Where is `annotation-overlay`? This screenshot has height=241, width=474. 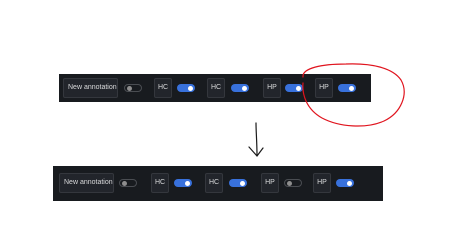
annotation-overlay is located at coordinates (326, 110).